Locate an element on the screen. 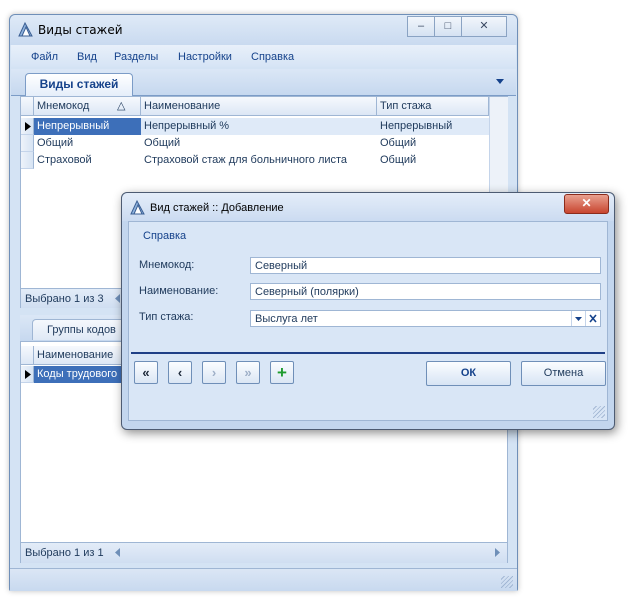 The height and width of the screenshot is (607, 642). menu-help: Справка is located at coordinates (272, 57).